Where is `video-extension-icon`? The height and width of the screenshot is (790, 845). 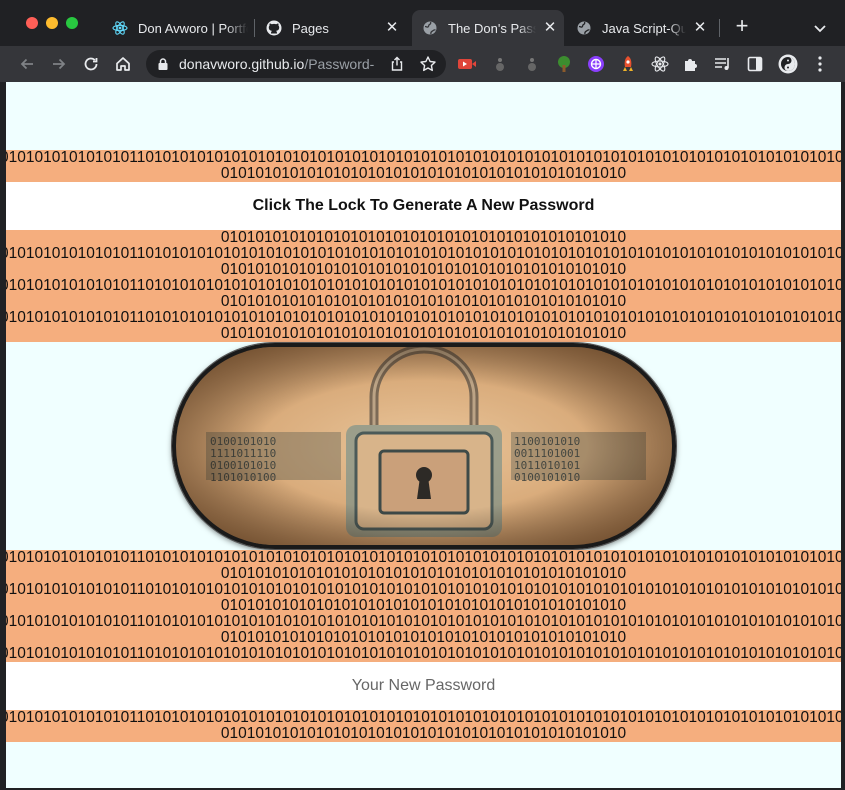 video-extension-icon is located at coordinates (467, 64).